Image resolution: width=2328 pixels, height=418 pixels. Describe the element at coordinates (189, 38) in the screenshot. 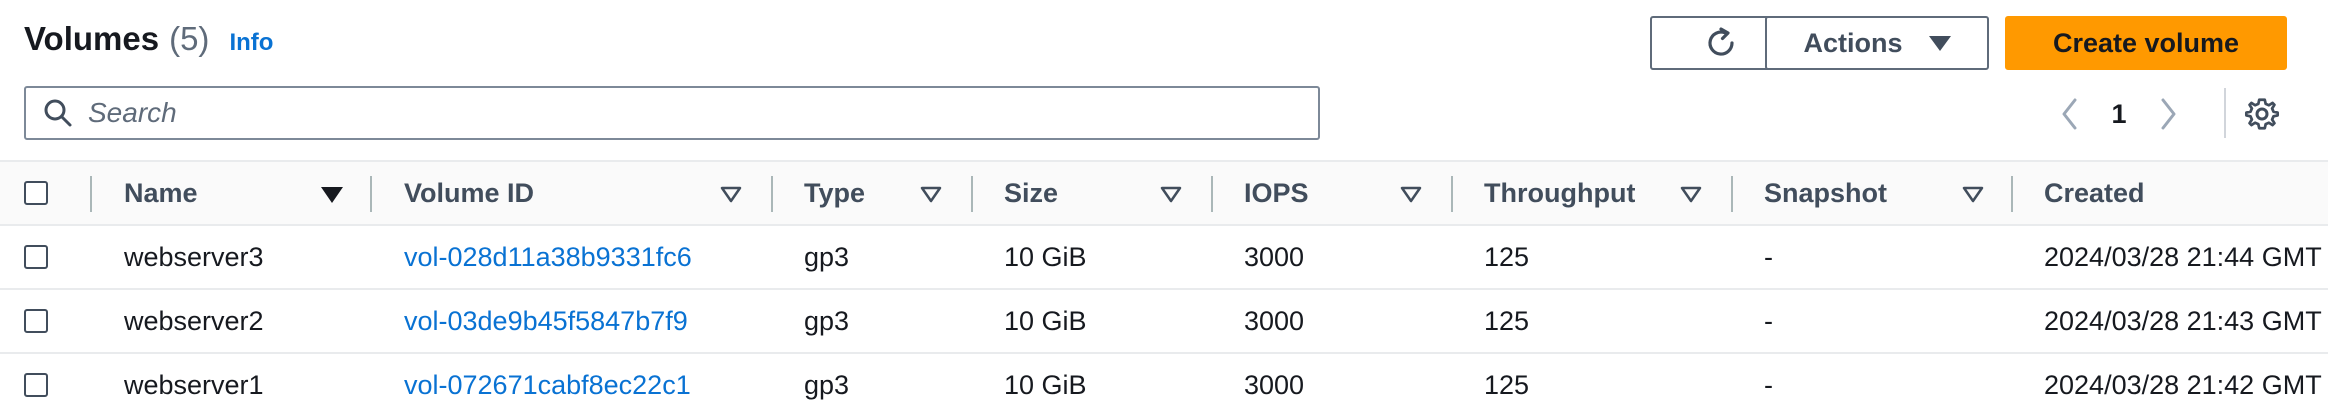

I see `volume-count: (5)` at that location.